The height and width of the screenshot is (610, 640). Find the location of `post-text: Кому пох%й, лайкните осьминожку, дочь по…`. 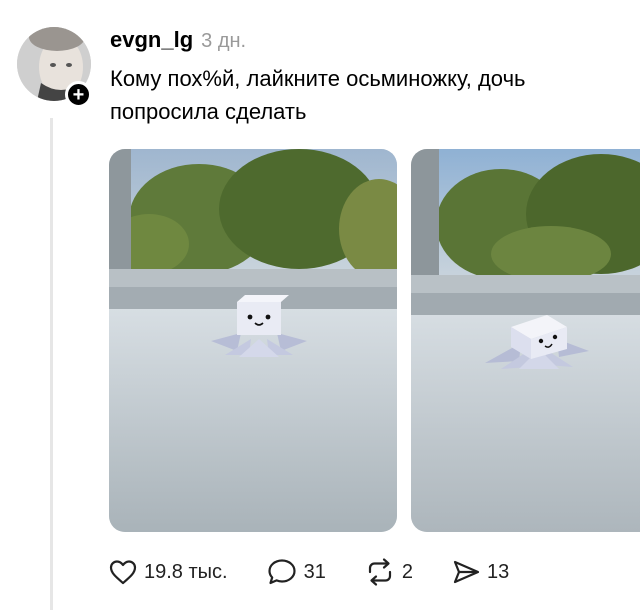

post-text: Кому пох%й, лайкните осьминожку, дочь по… is located at coordinates (318, 95).